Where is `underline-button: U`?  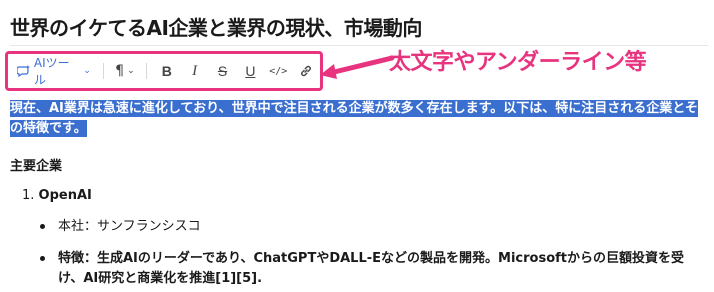 underline-button: U is located at coordinates (250, 71).